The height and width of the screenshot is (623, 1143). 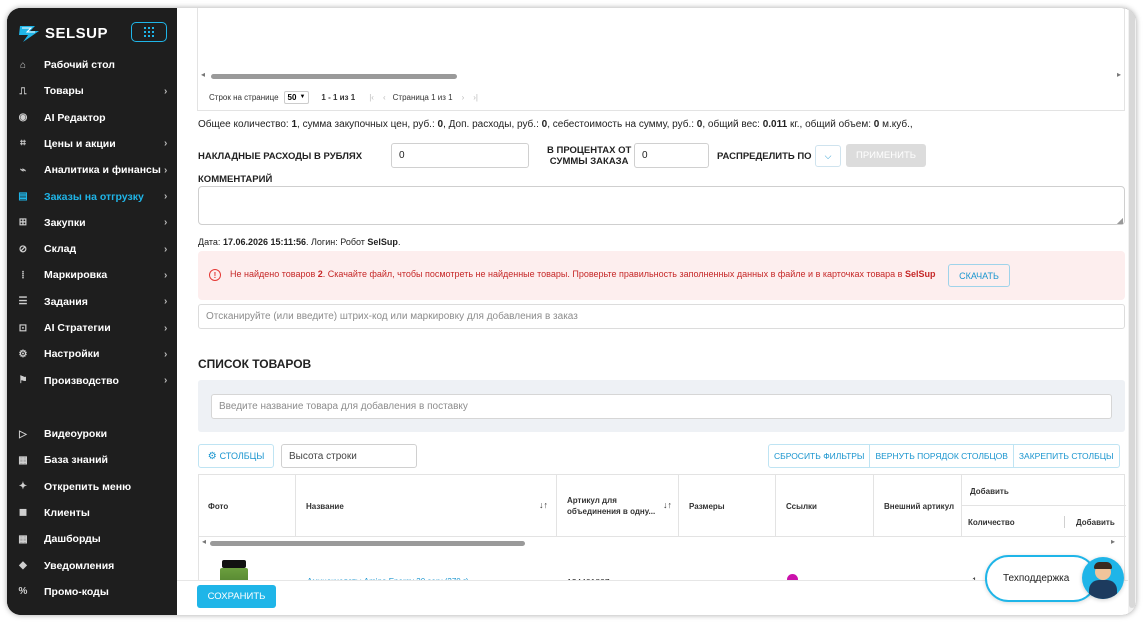 I want to click on sidebar-item: ⎍ Товары ›, so click(x=92, y=91).